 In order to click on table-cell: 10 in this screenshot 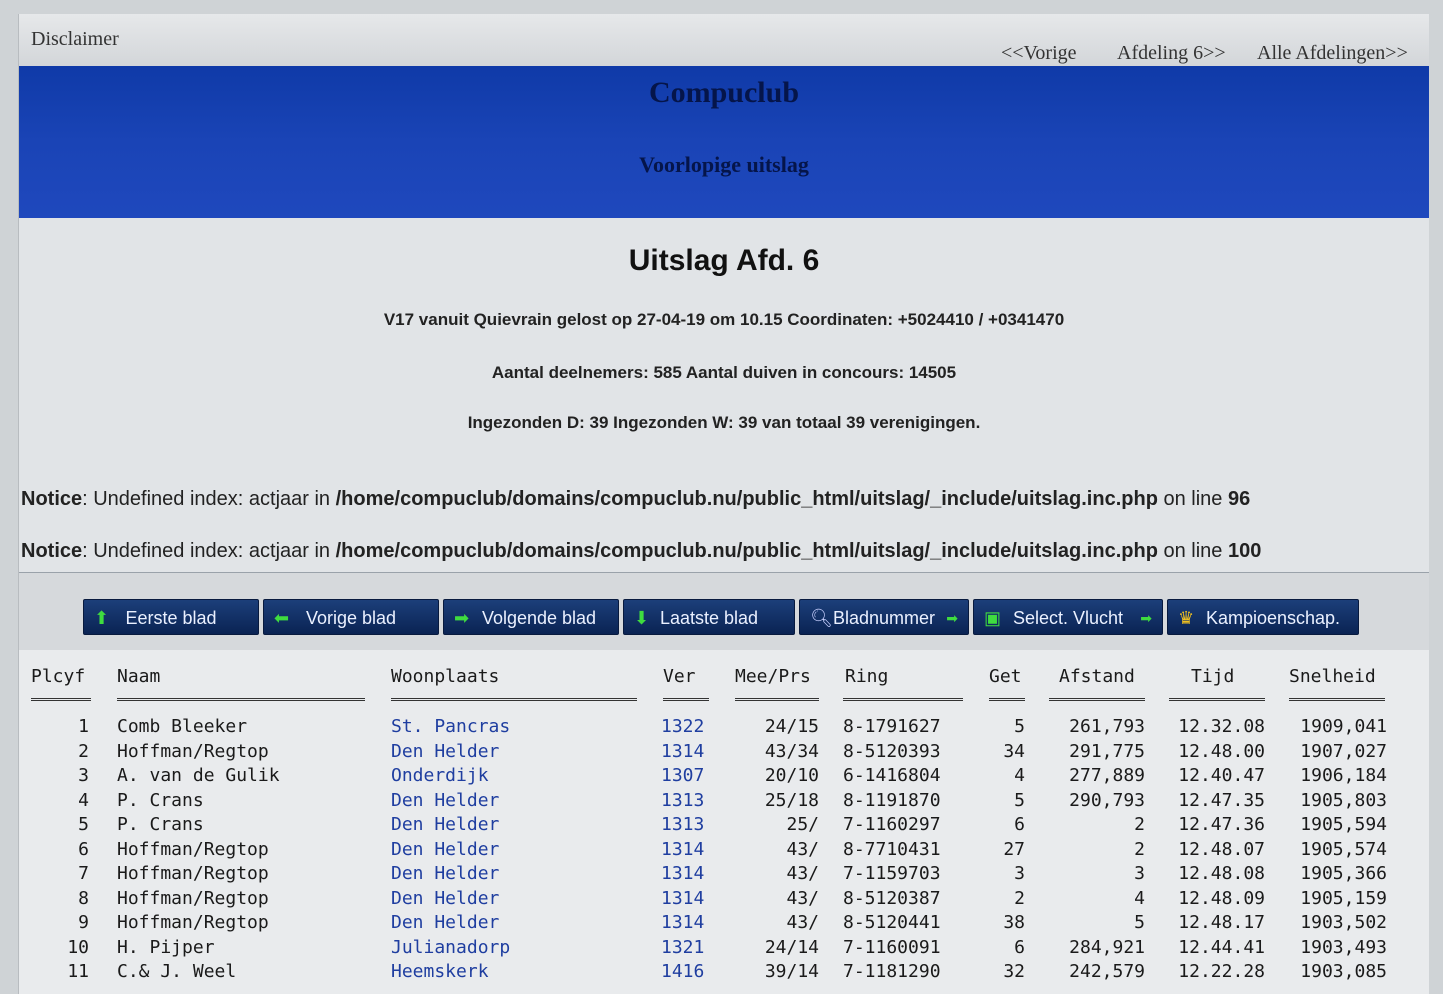, I will do `click(78, 947)`.